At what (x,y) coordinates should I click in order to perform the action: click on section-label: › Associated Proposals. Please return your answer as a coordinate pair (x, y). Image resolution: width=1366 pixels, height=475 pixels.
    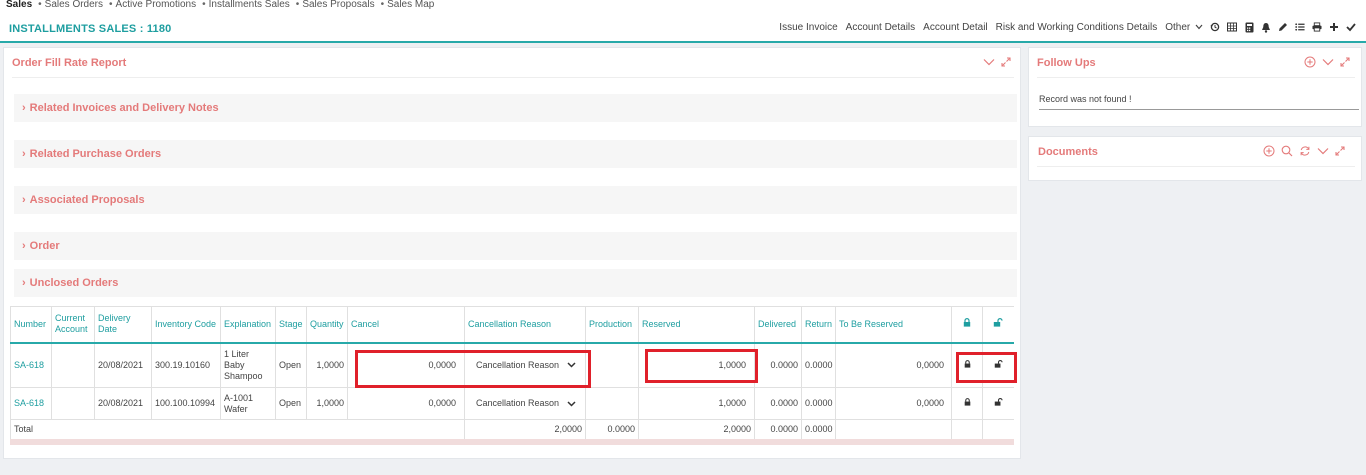
    Looking at the image, I should click on (83, 200).